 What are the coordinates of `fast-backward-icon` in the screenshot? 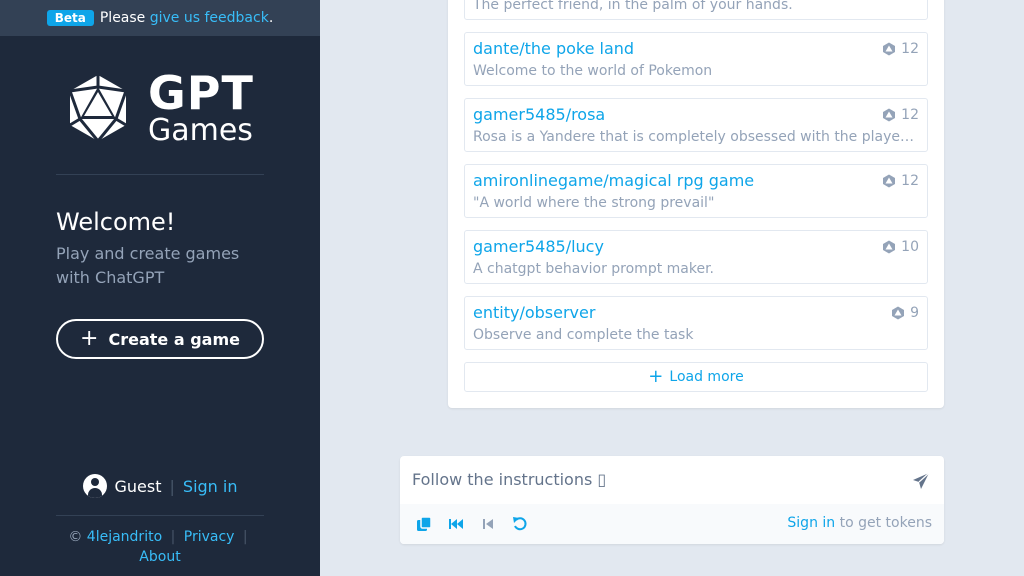 It's located at (456, 524).